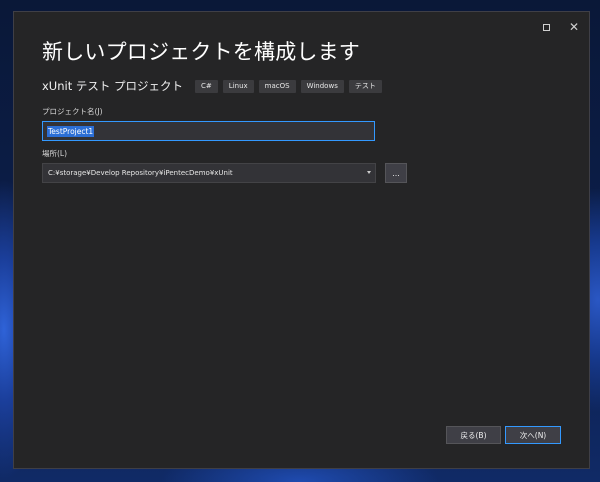 The image size is (600, 482). I want to click on chevron-down-icon, so click(369, 172).